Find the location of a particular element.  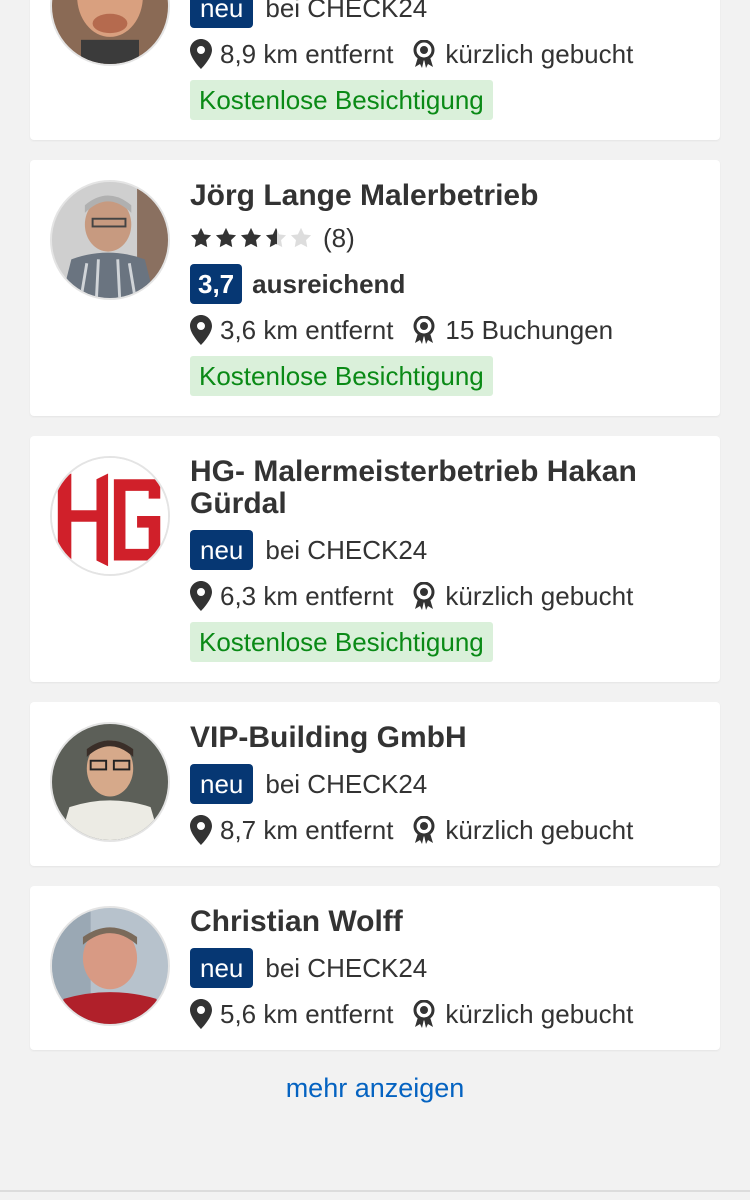

provider-meta: 3,6 km entfernt 15 Buchungen is located at coordinates (401, 330).